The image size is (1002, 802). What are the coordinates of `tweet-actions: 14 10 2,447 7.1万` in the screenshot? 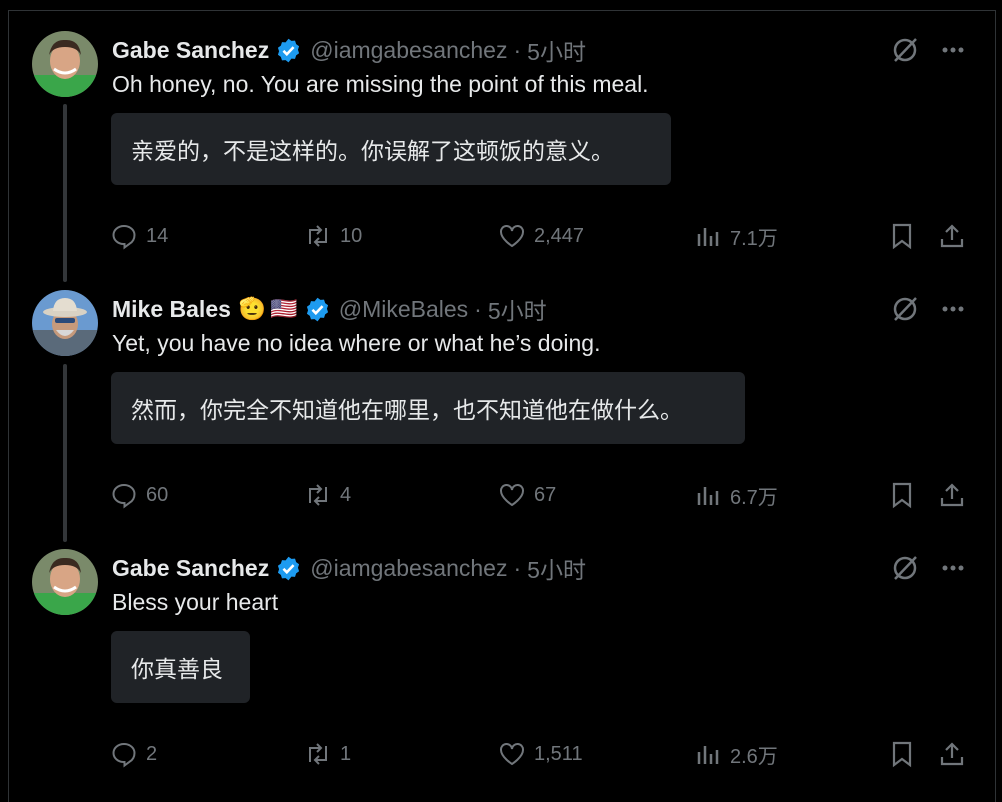 It's located at (540, 236).